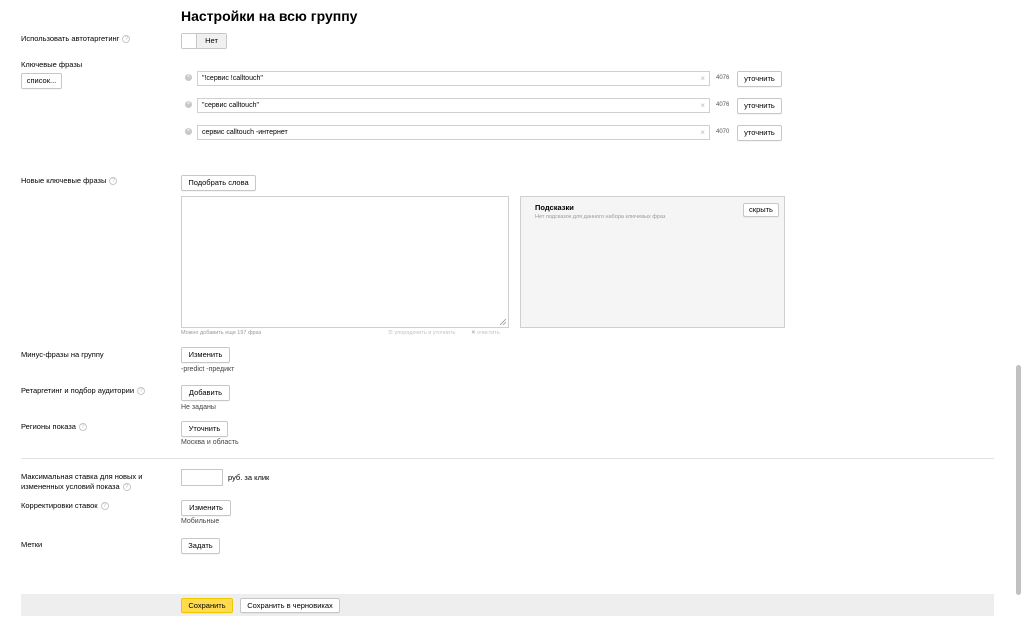 This screenshot has height=627, width=1024. I want to click on new-keywords-textarea, so click(345, 262).